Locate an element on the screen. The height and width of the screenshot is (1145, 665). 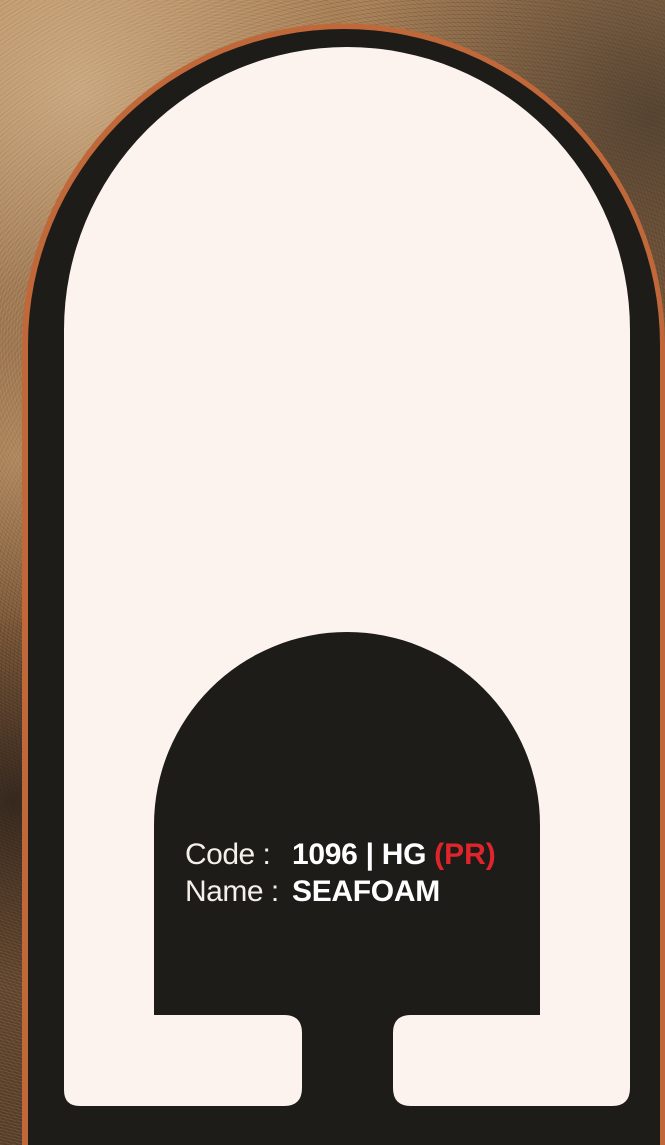
name-row: Name : SEAFOAM is located at coordinates (340, 891).